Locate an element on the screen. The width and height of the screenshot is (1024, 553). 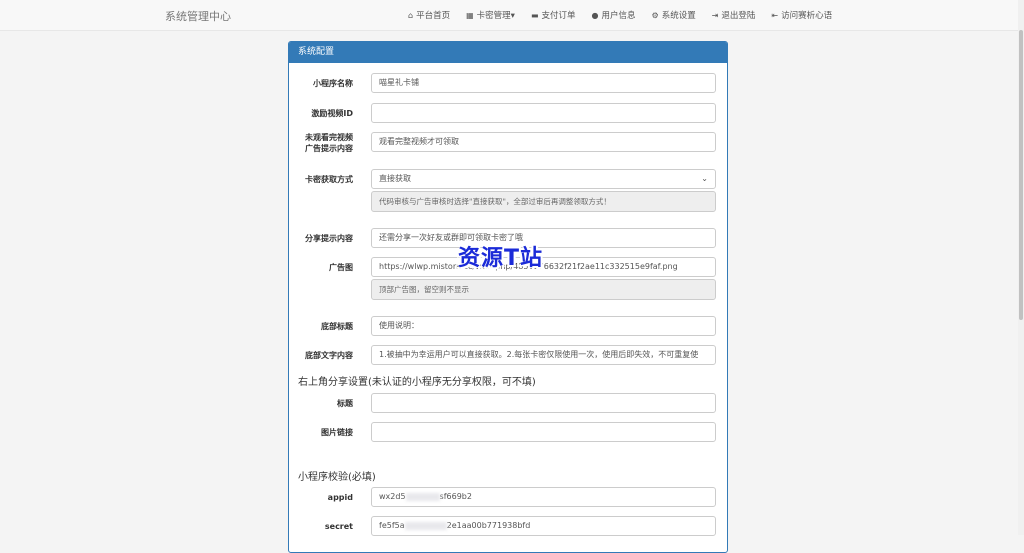
footer-title-label: 底部标题 is located at coordinates (337, 326).